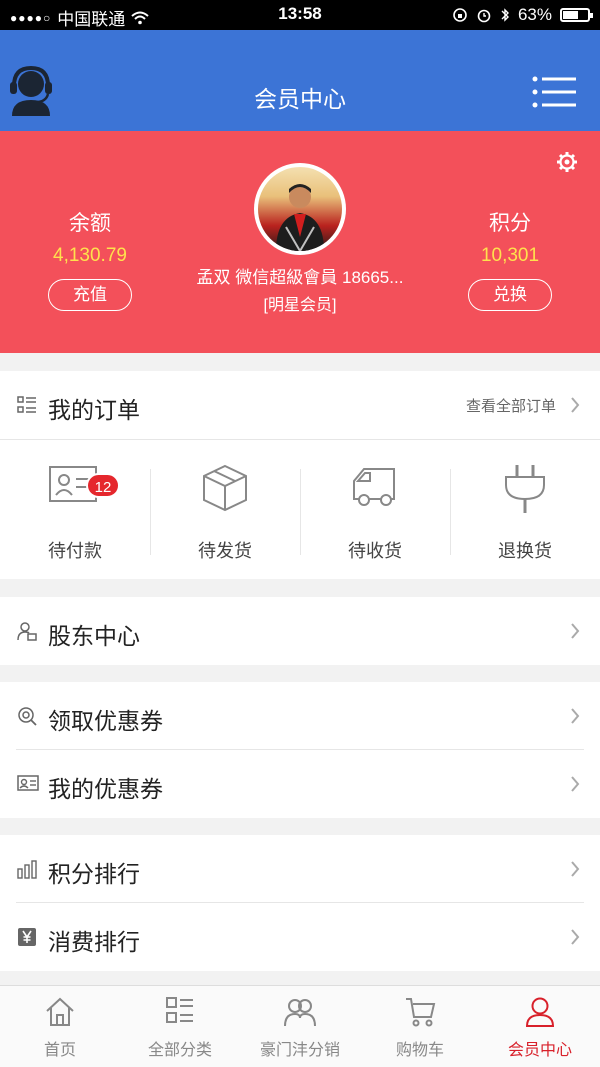 This screenshot has width=600, height=1067. What do you see at coordinates (419, 1050) in the screenshot?
I see `tab-label: 购物车` at bounding box center [419, 1050].